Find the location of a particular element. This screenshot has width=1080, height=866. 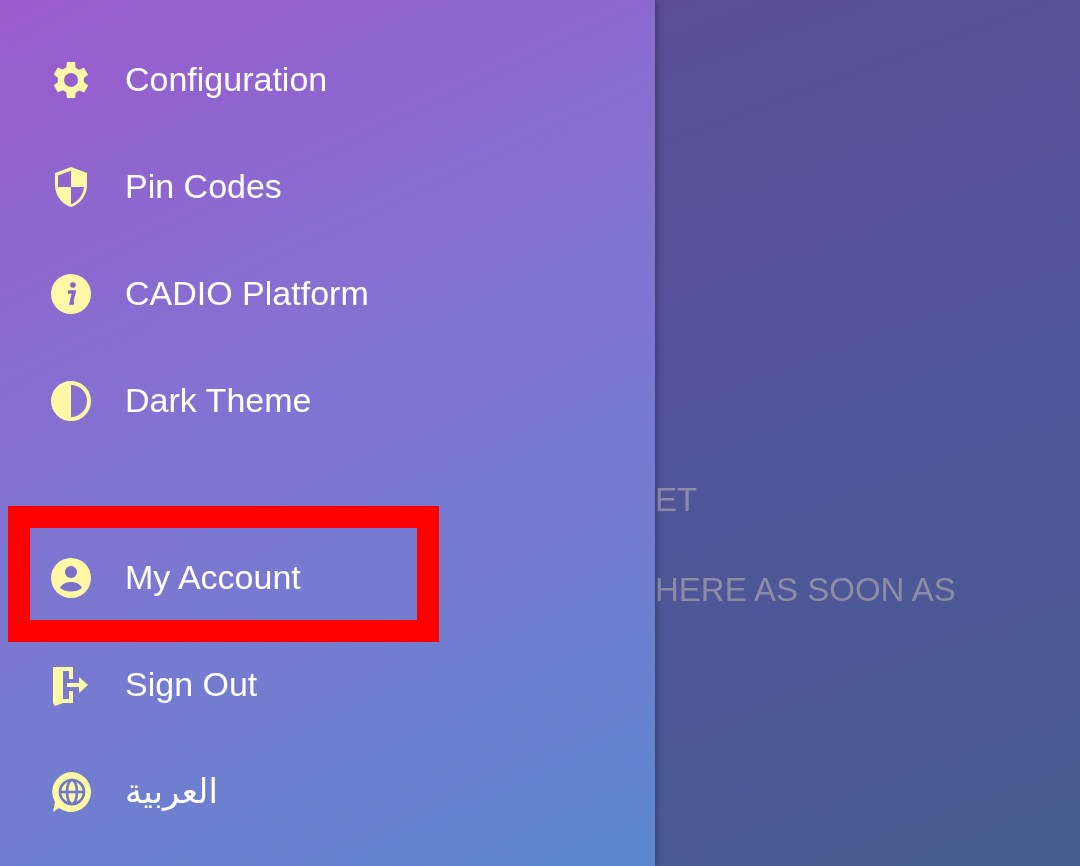

menu-item: Pin Codes is located at coordinates (327, 186).